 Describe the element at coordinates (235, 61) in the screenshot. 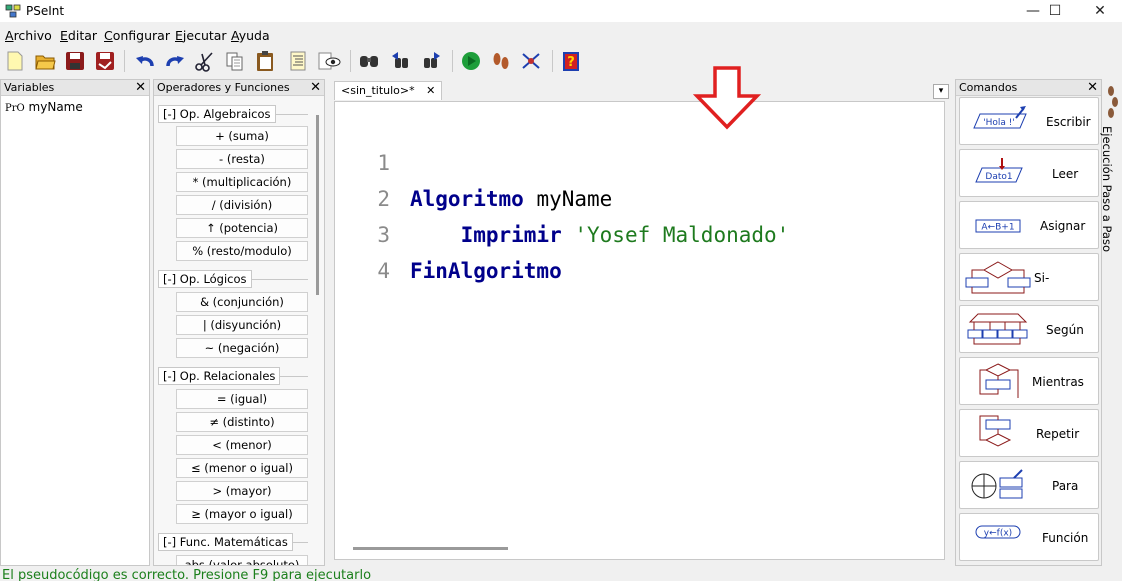

I see `copy-icon` at that location.